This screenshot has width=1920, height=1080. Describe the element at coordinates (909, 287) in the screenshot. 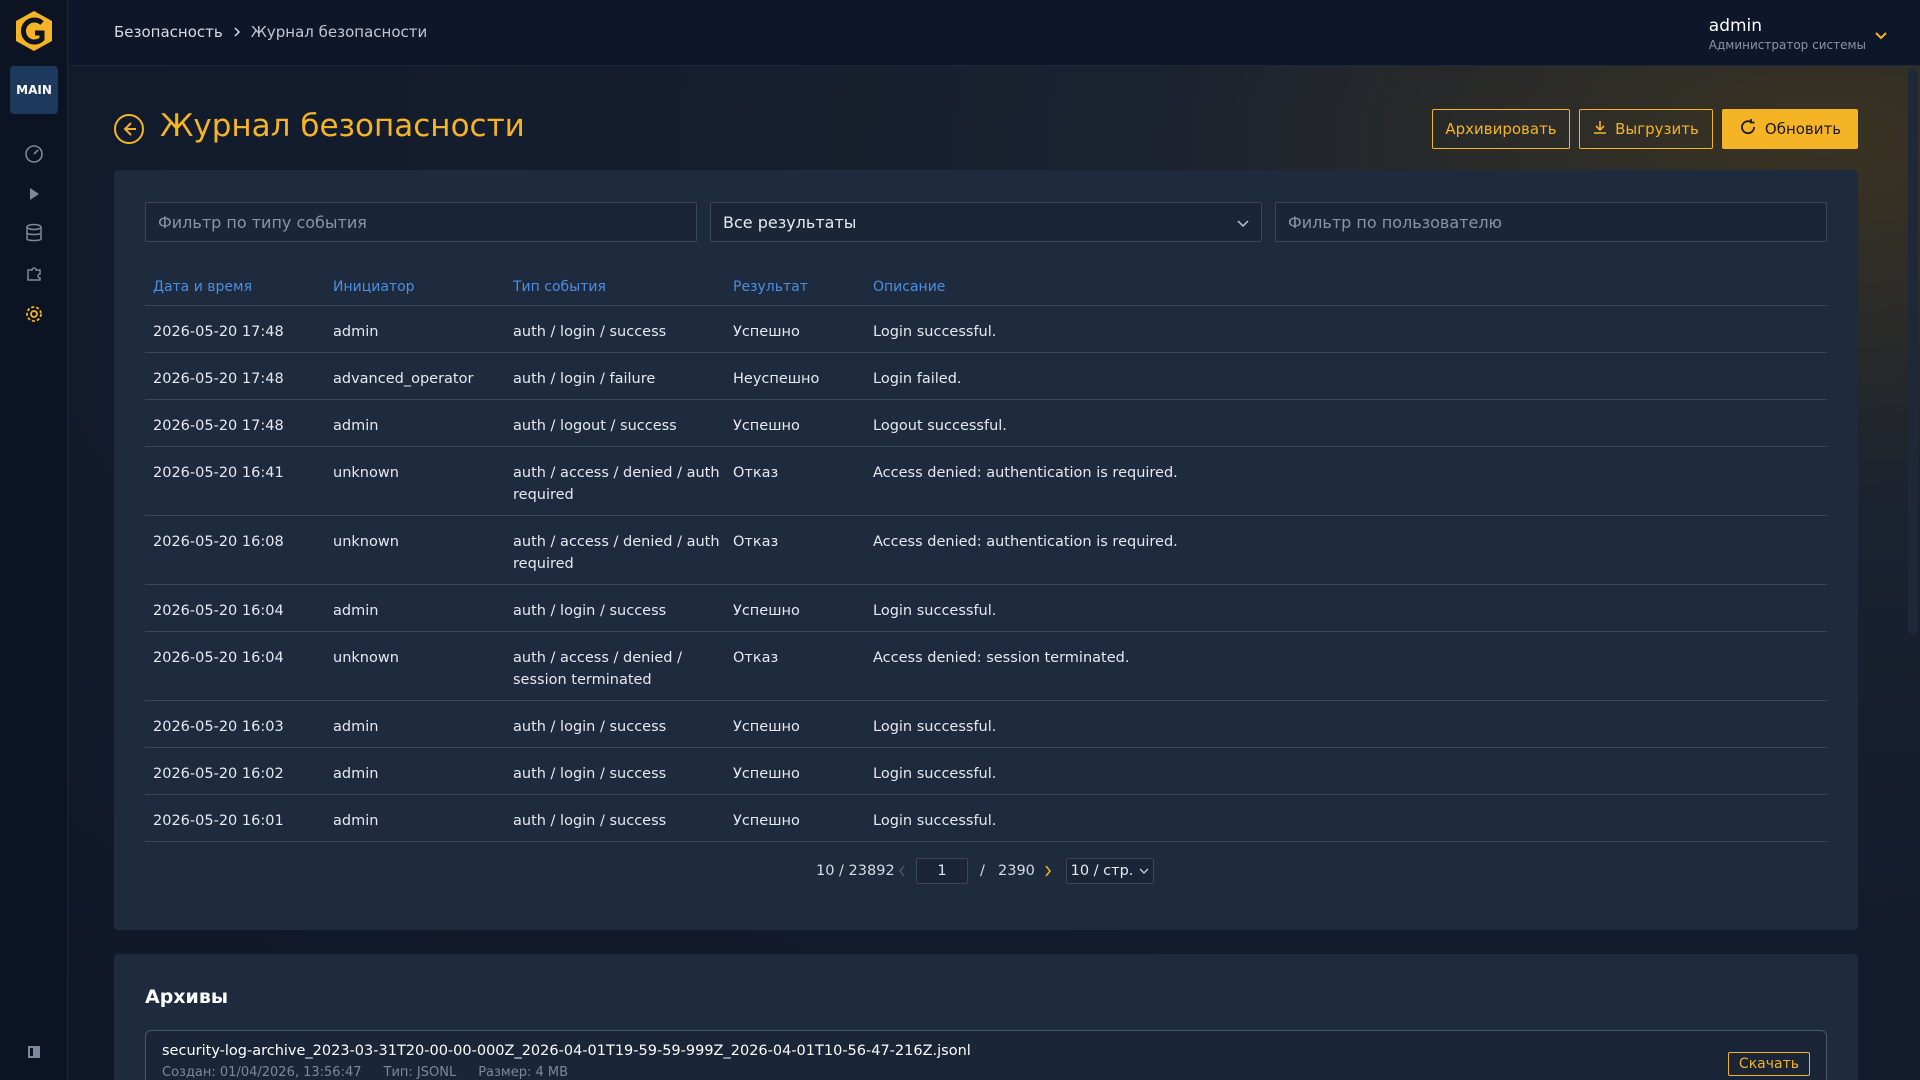

I see `column-header-description: Описание` at that location.